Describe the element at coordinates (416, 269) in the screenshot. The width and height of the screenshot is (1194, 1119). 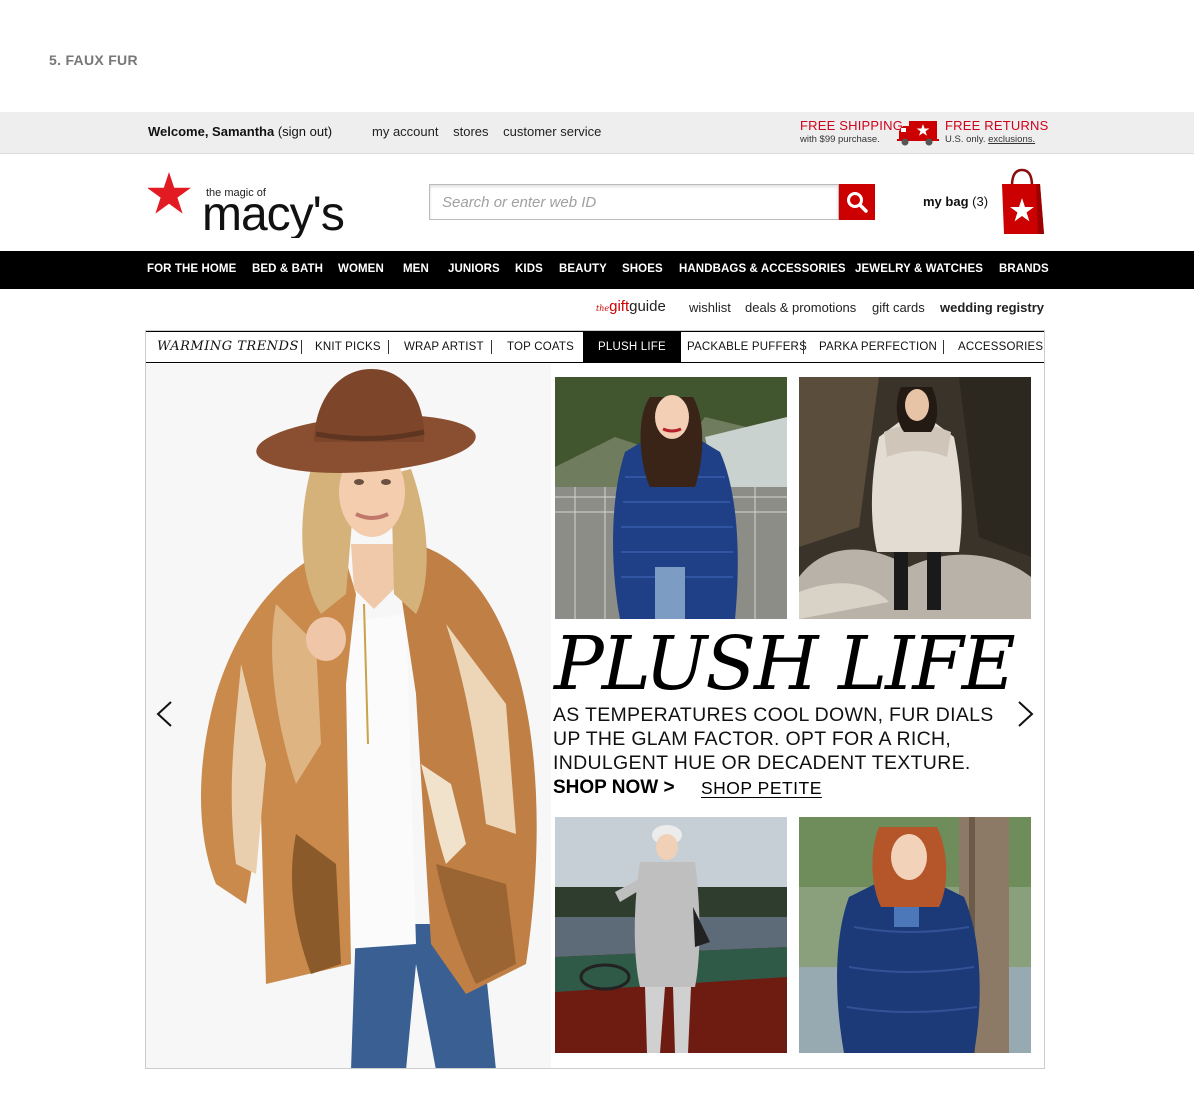
I see `nav-men: MEN` at that location.